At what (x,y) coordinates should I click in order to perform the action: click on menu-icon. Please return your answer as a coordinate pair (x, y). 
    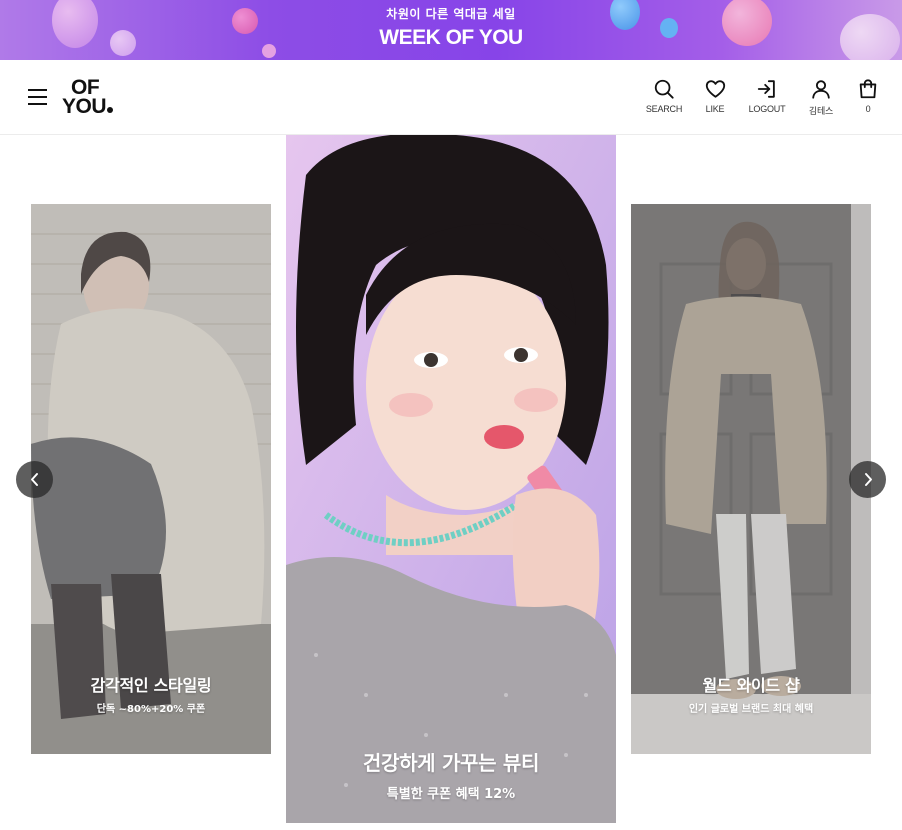
    Looking at the image, I should click on (38, 97).